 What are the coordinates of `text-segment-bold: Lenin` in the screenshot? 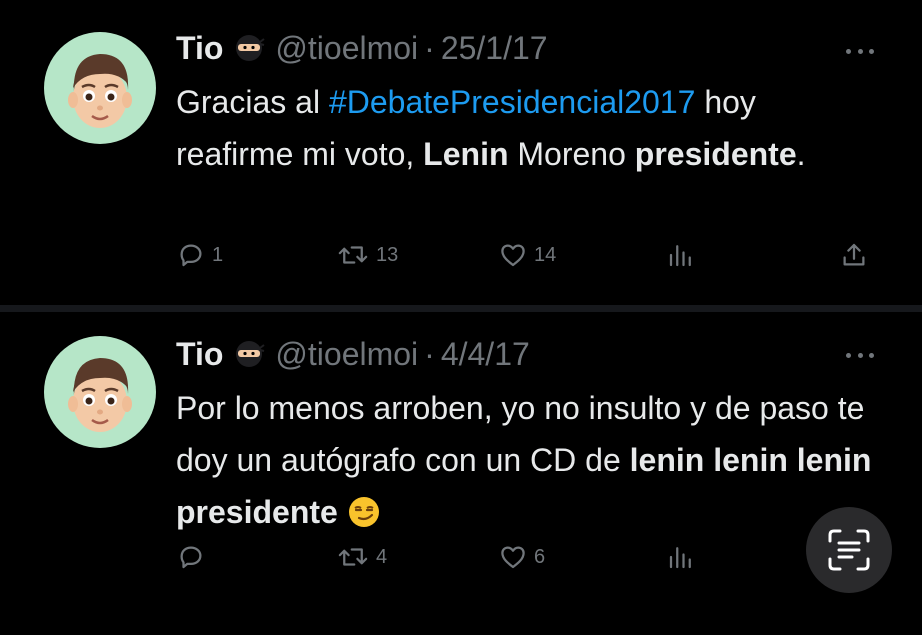 It's located at (466, 154).